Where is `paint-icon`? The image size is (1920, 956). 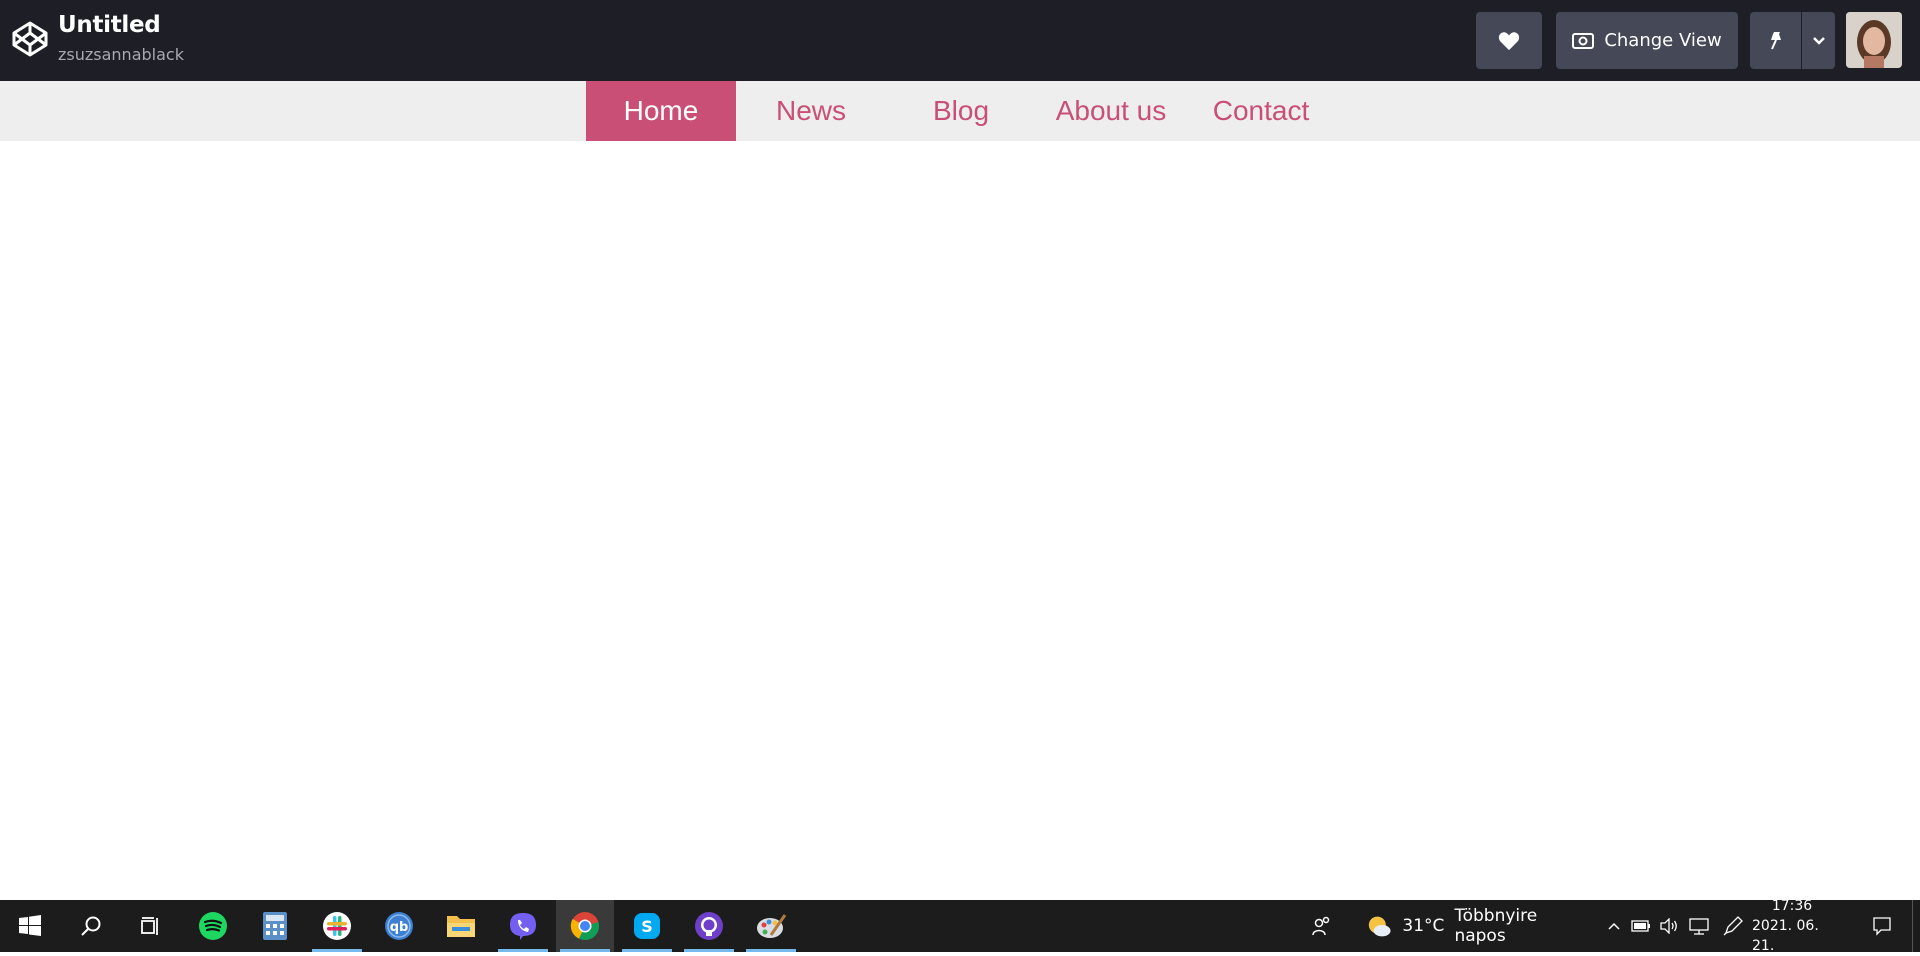 paint-icon is located at coordinates (772, 926).